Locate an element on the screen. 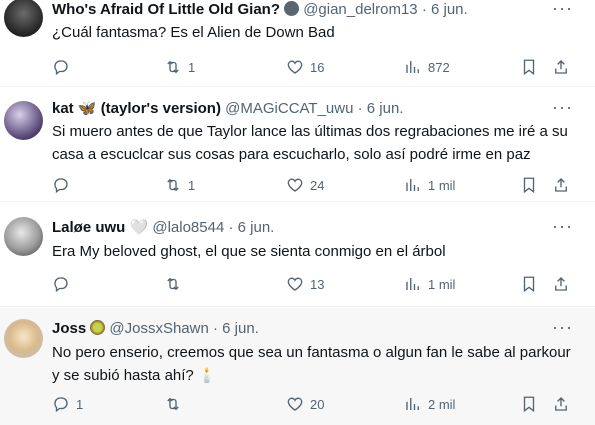 Image resolution: width=595 pixels, height=425 pixels. like-count: 20 is located at coordinates (317, 404).